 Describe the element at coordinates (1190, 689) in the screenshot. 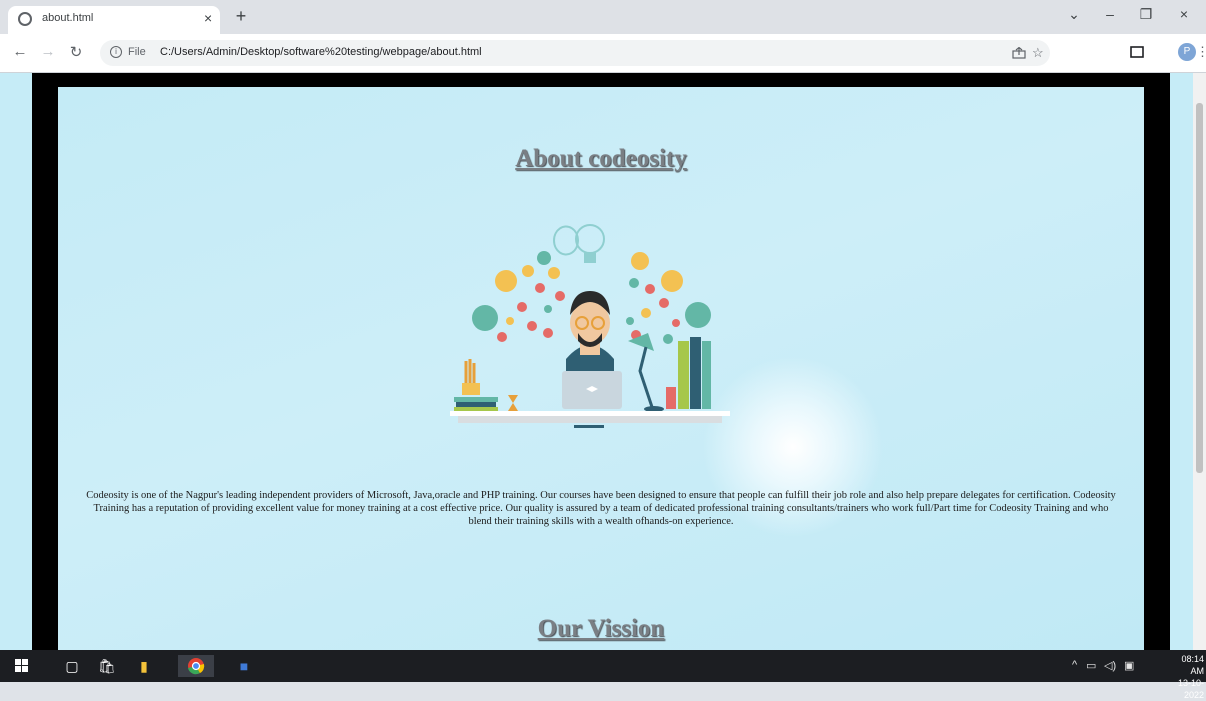

I see `clock-date: 13-10-2022` at that location.